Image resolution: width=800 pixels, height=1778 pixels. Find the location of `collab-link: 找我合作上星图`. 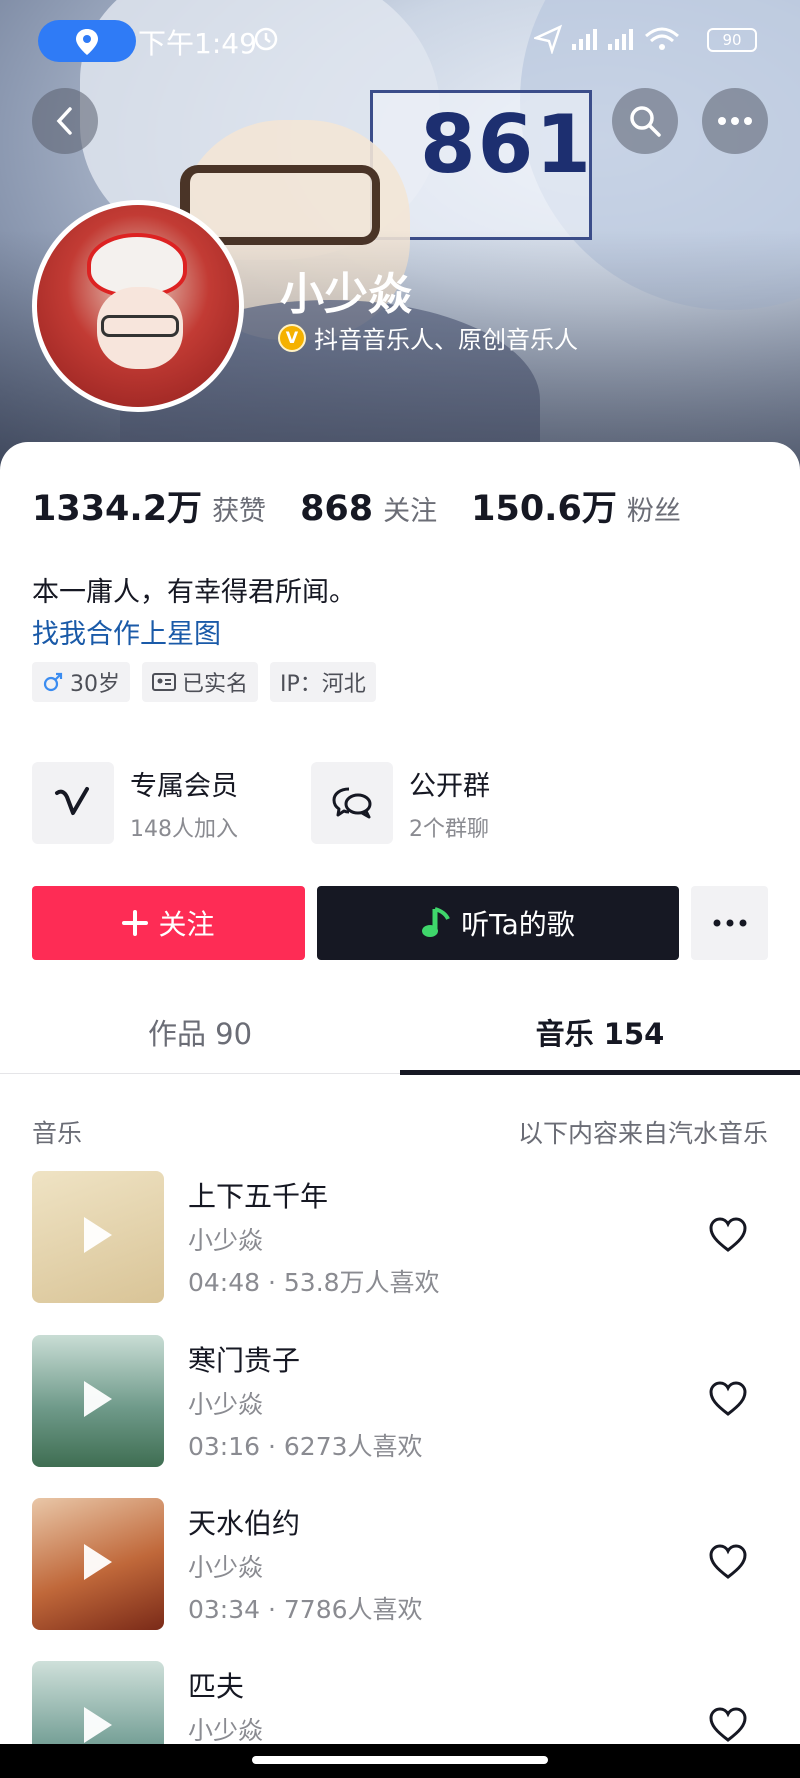

collab-link: 找我合作上星图 is located at coordinates (126, 631).